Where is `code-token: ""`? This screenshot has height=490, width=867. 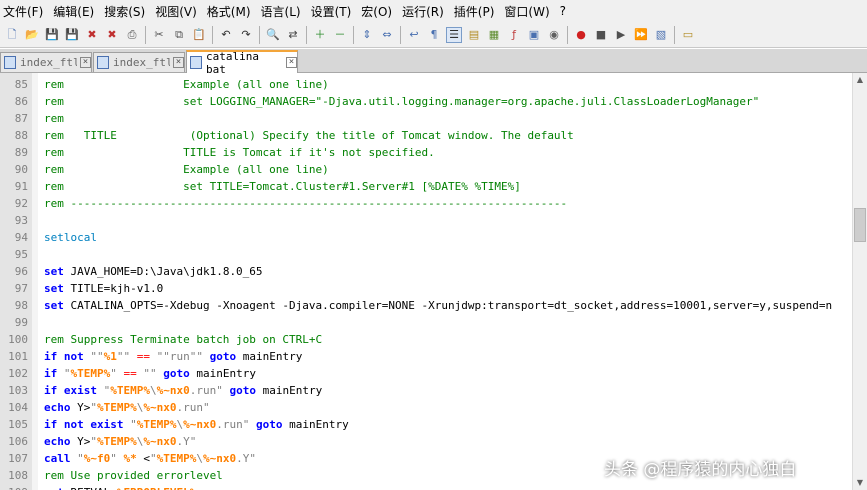 code-token: "" is located at coordinates (97, 356).